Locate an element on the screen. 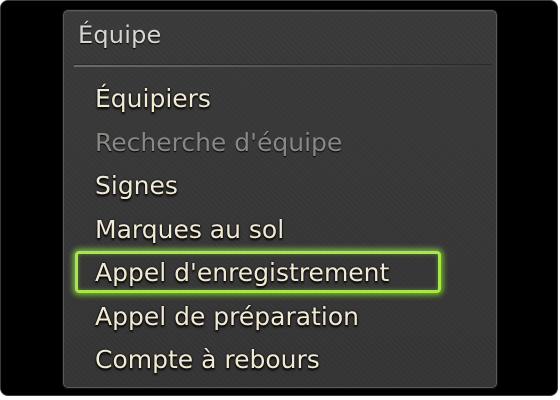 The image size is (560, 400). menu-item-label: Marques au sol is located at coordinates (190, 229).